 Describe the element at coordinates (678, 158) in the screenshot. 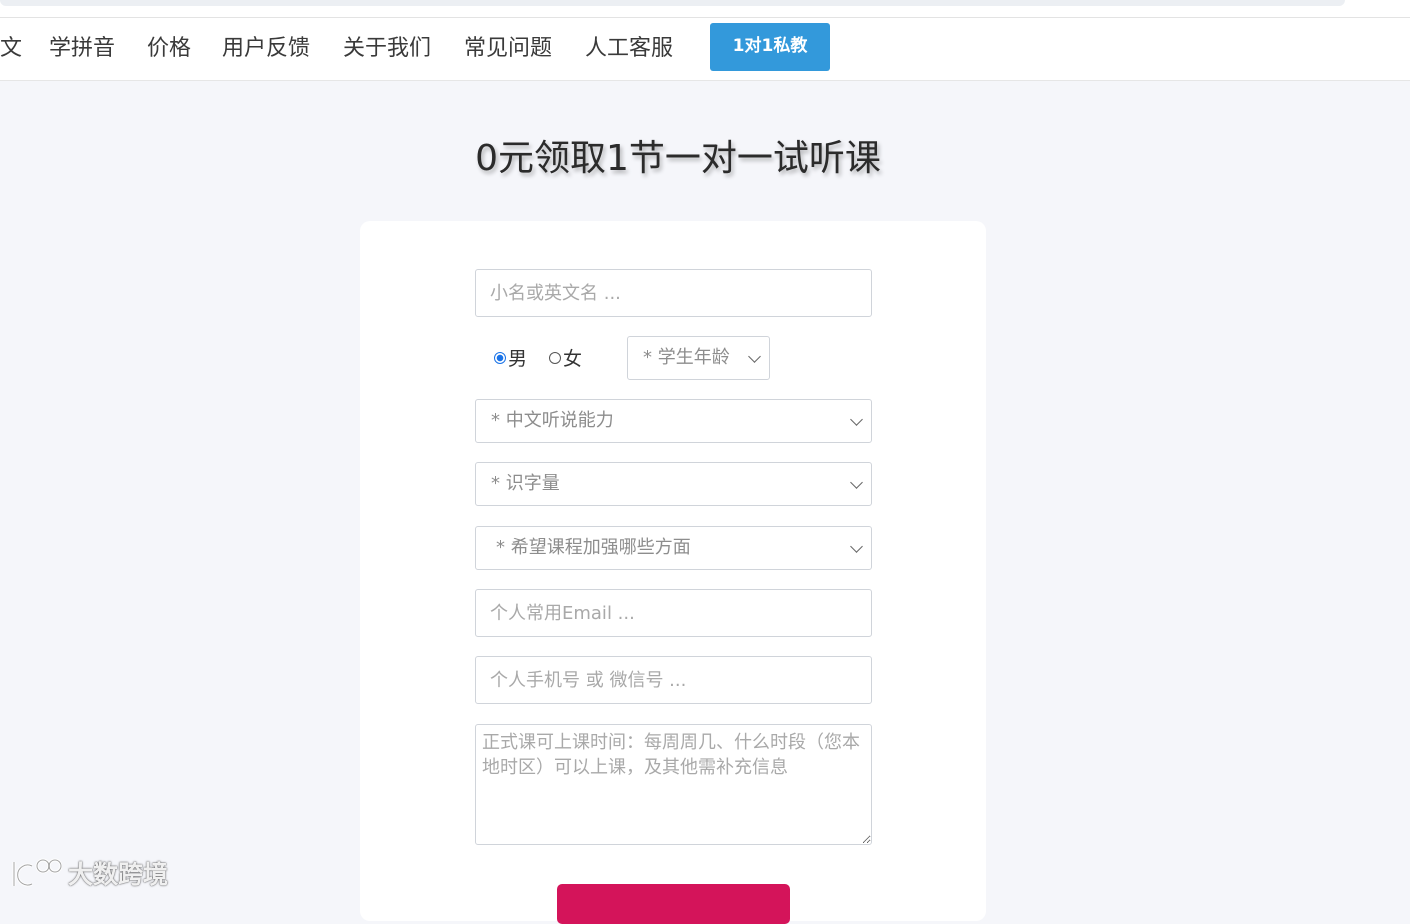

I see `page-title: 0元领取1节一对一试听课` at that location.